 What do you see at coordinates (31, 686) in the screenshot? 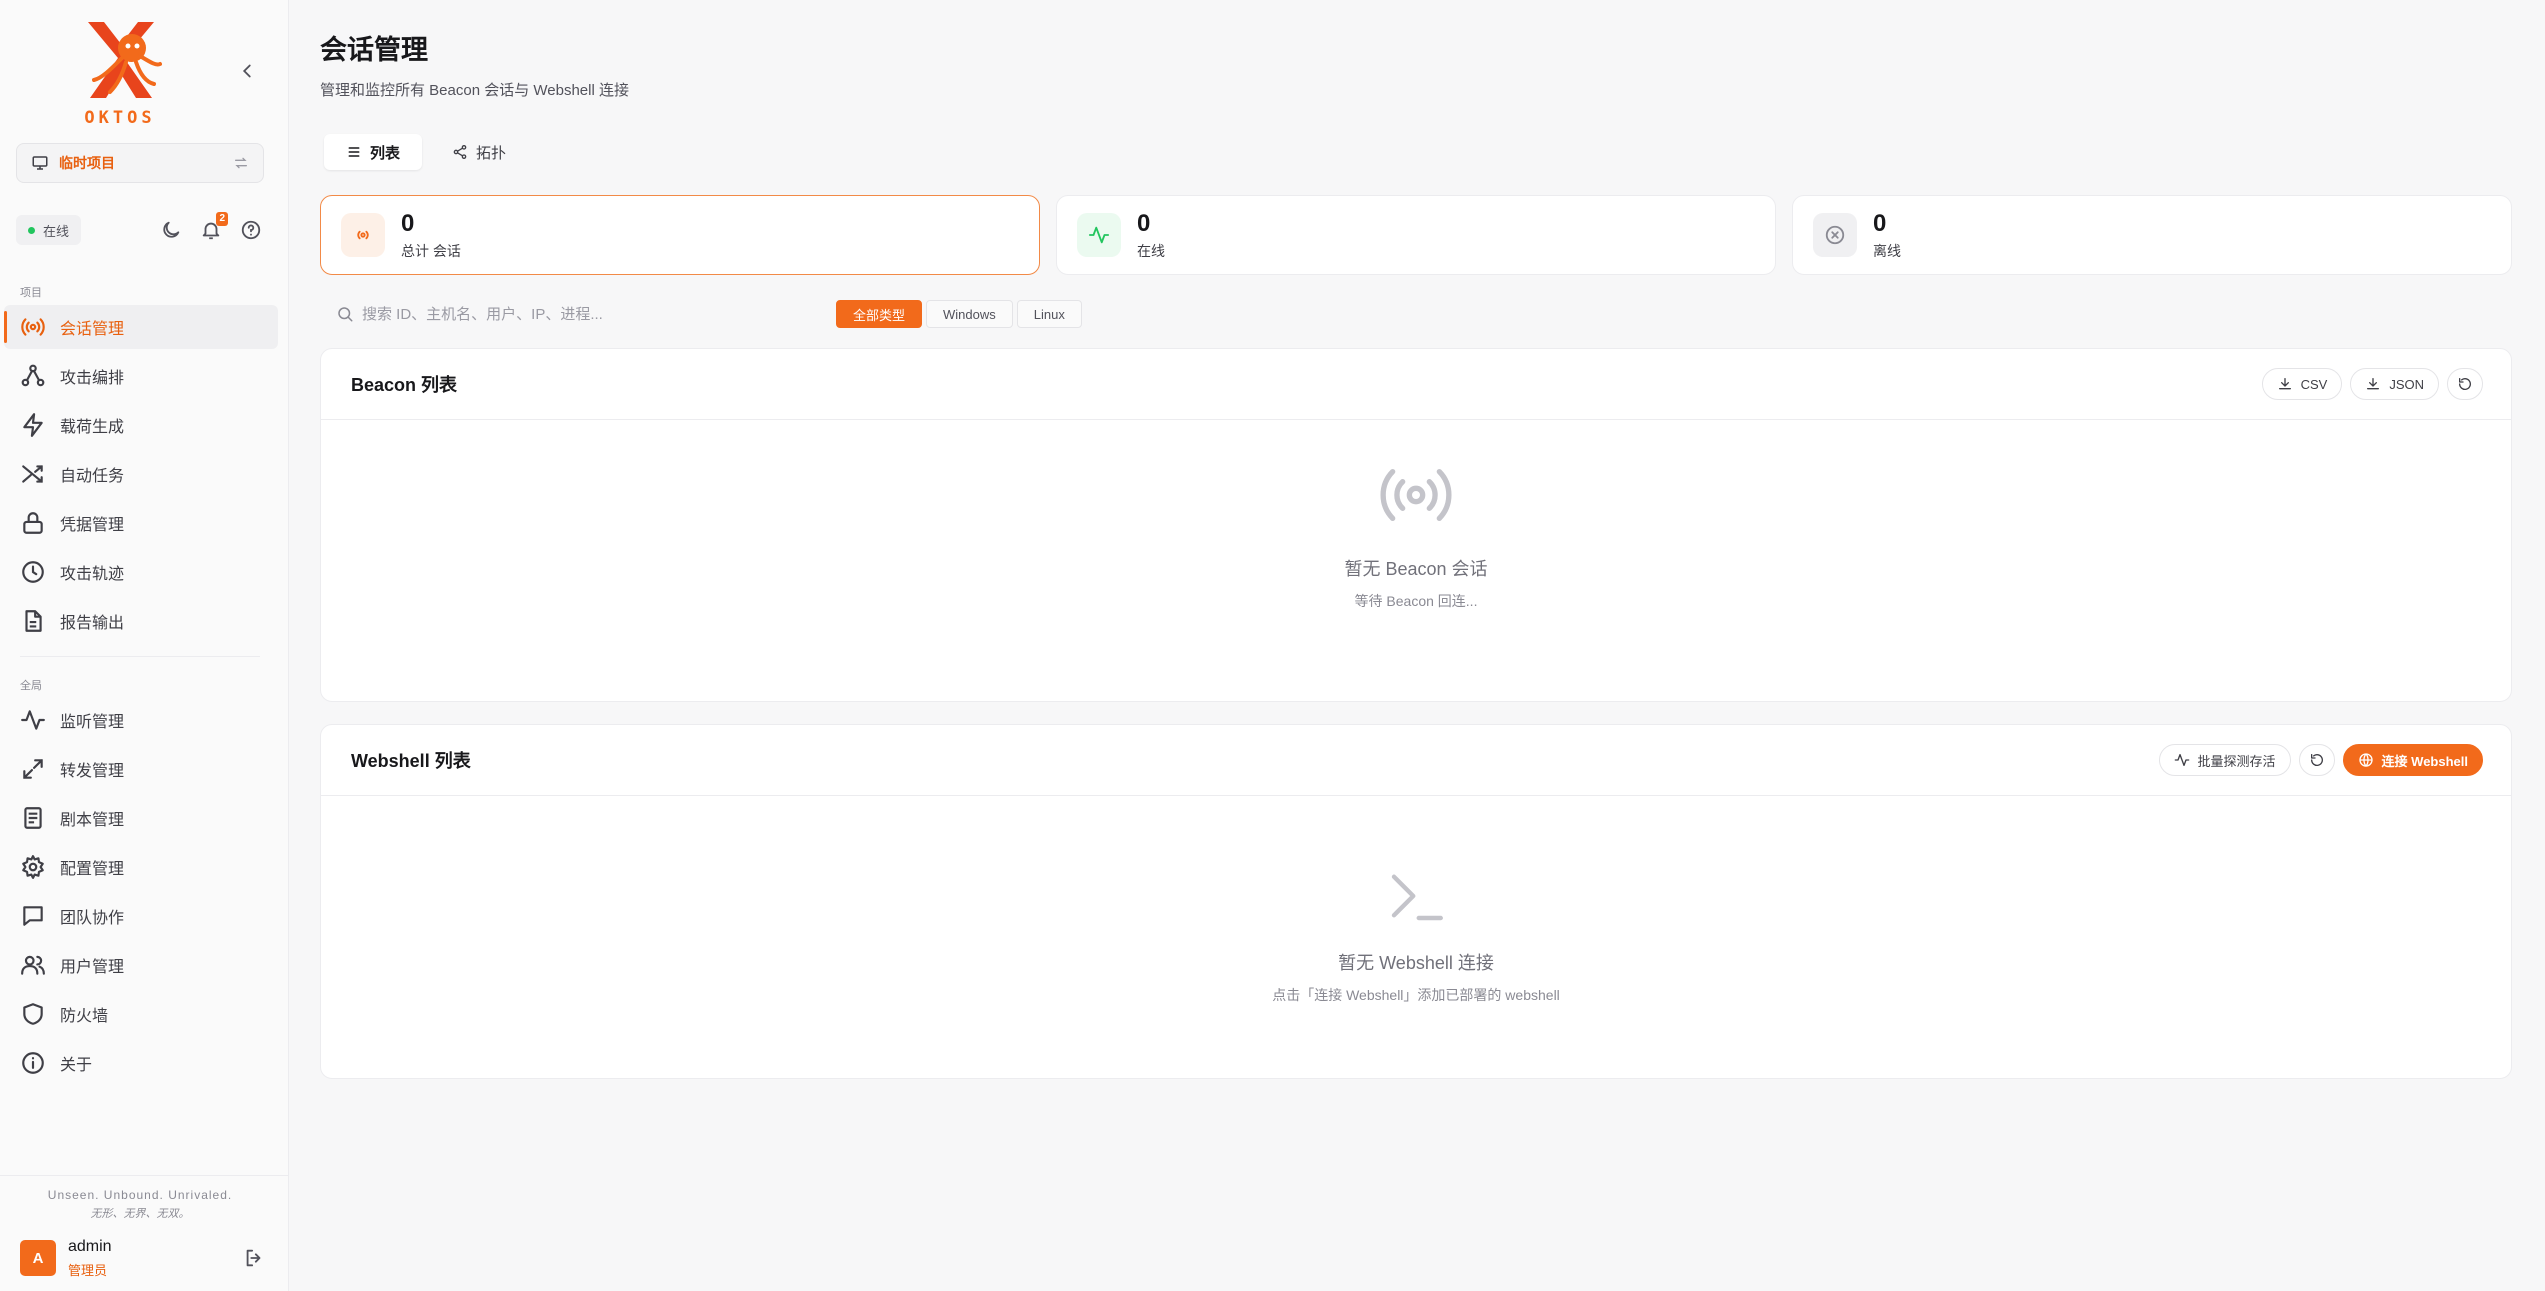
I see `nav-group-global: 全局` at bounding box center [31, 686].